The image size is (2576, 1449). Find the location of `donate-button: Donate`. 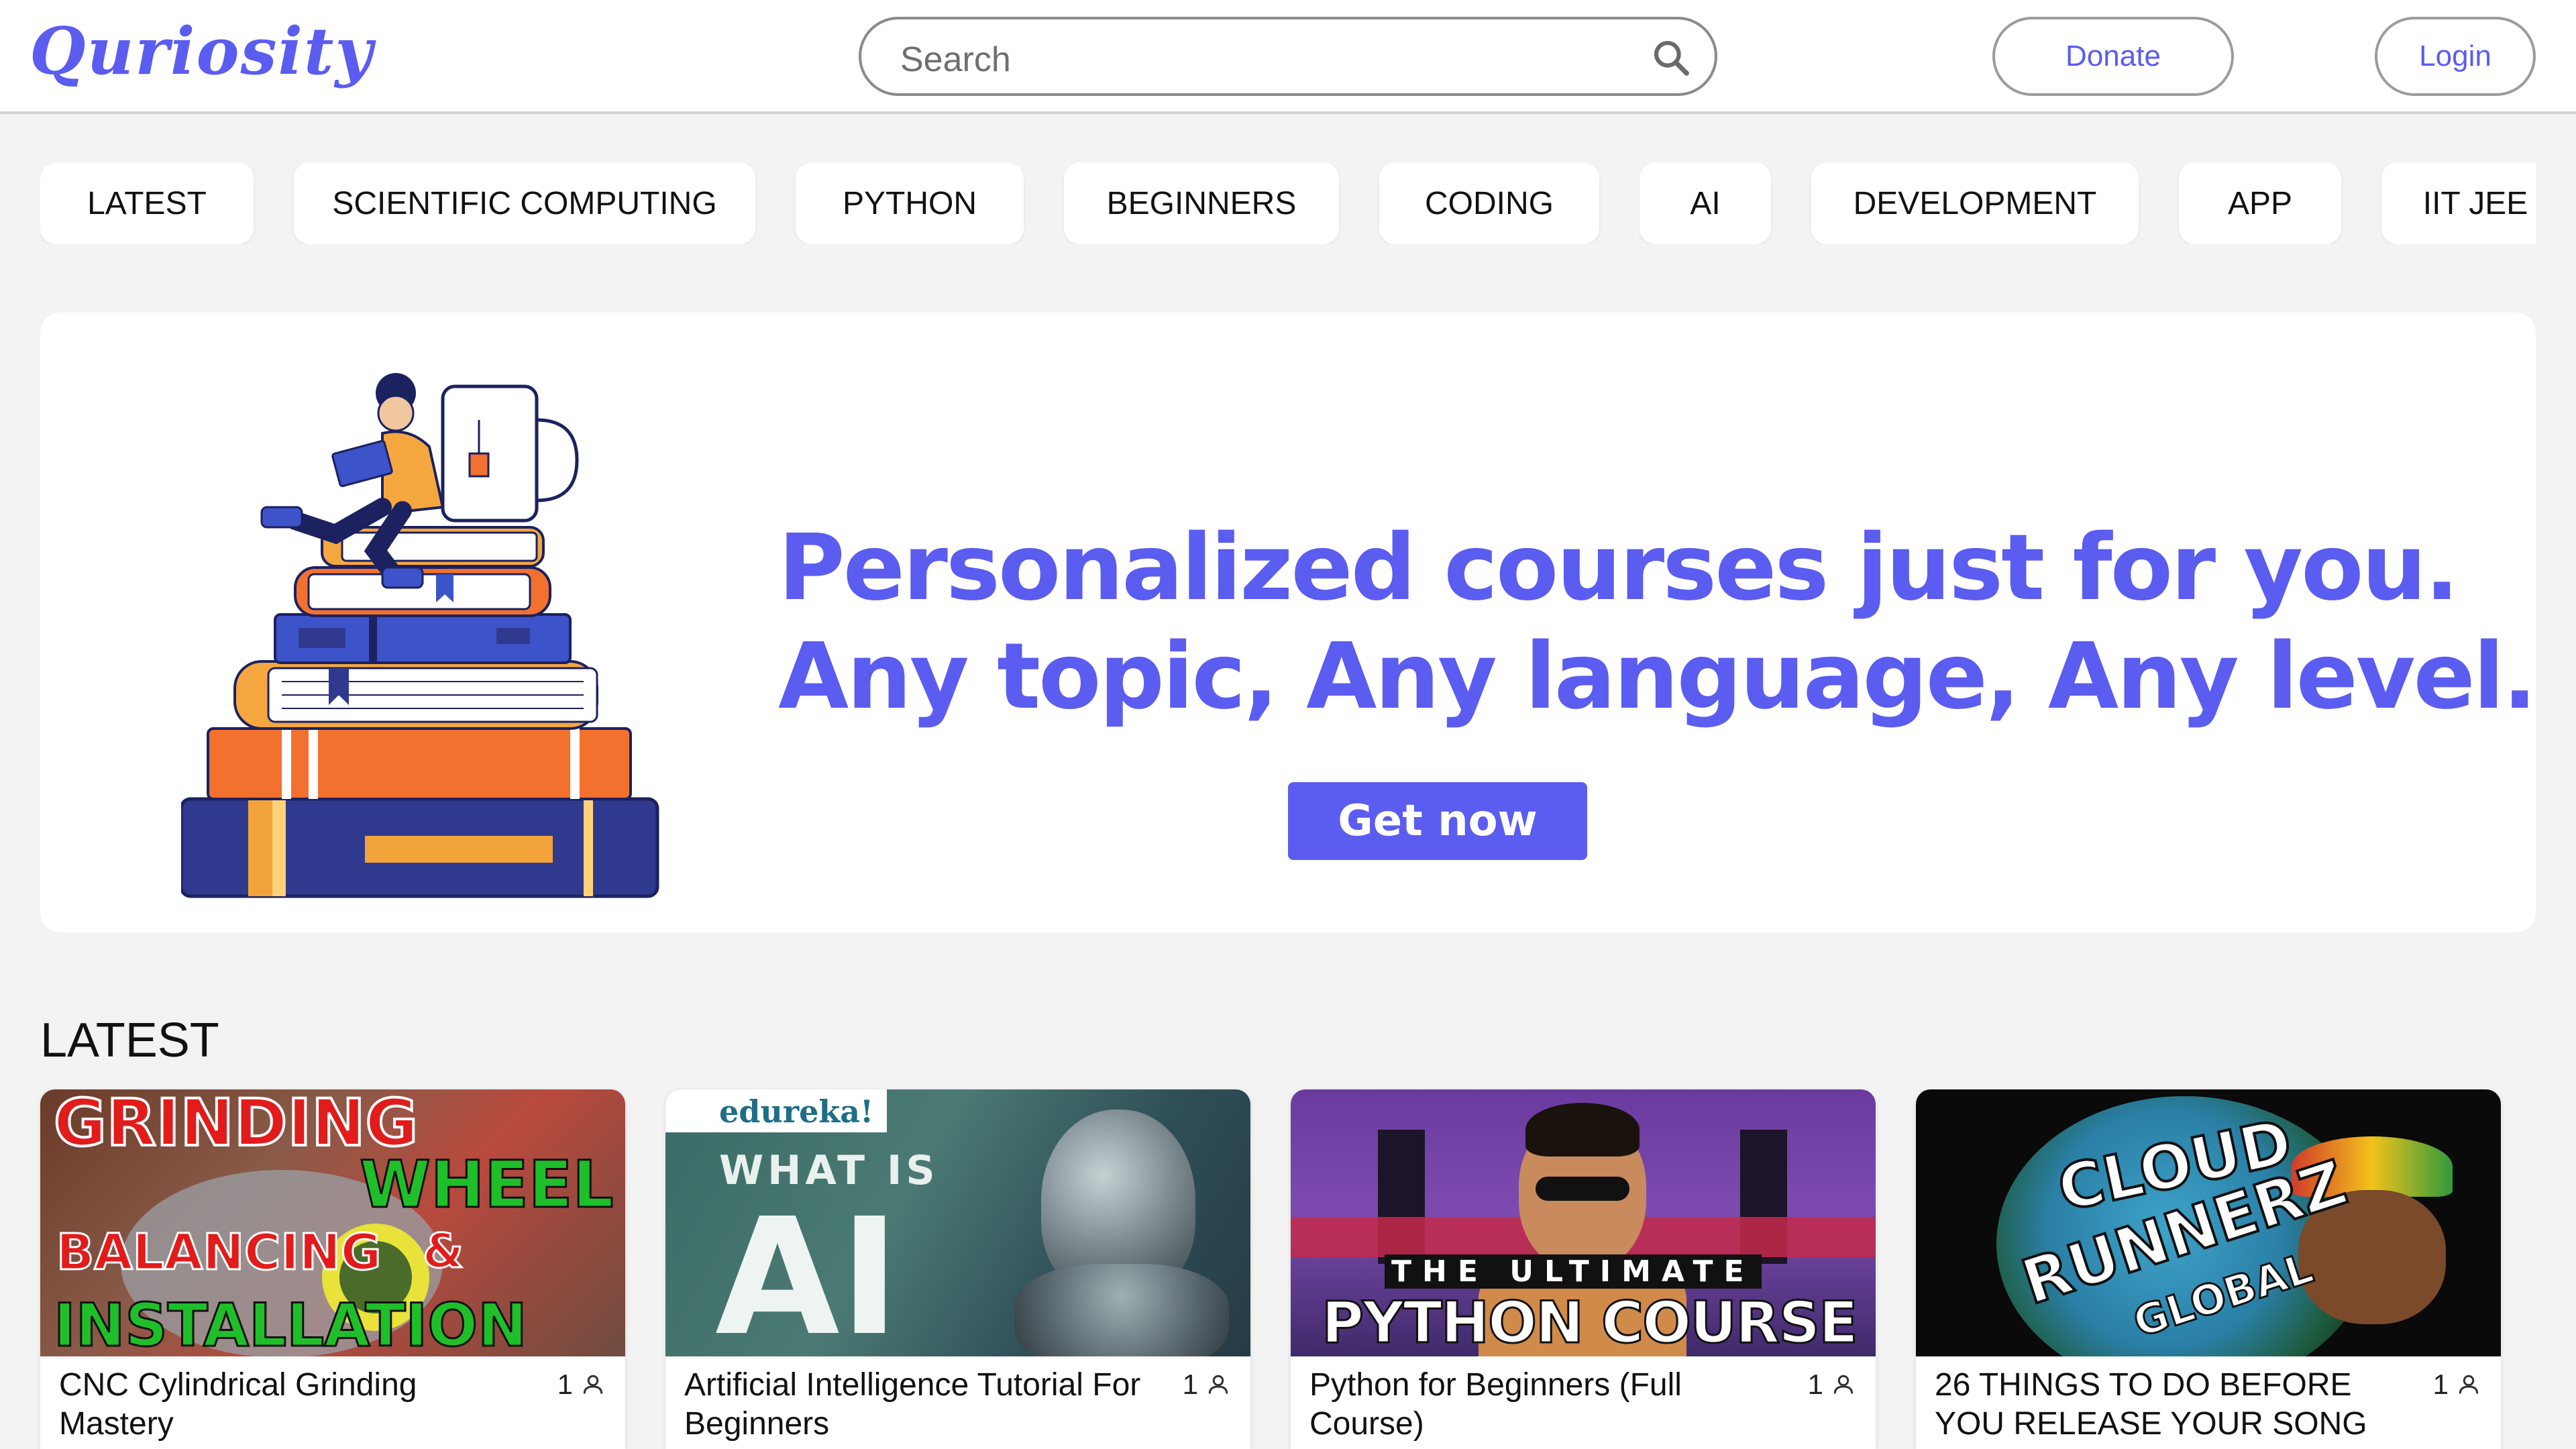

donate-button: Donate is located at coordinates (2113, 56).